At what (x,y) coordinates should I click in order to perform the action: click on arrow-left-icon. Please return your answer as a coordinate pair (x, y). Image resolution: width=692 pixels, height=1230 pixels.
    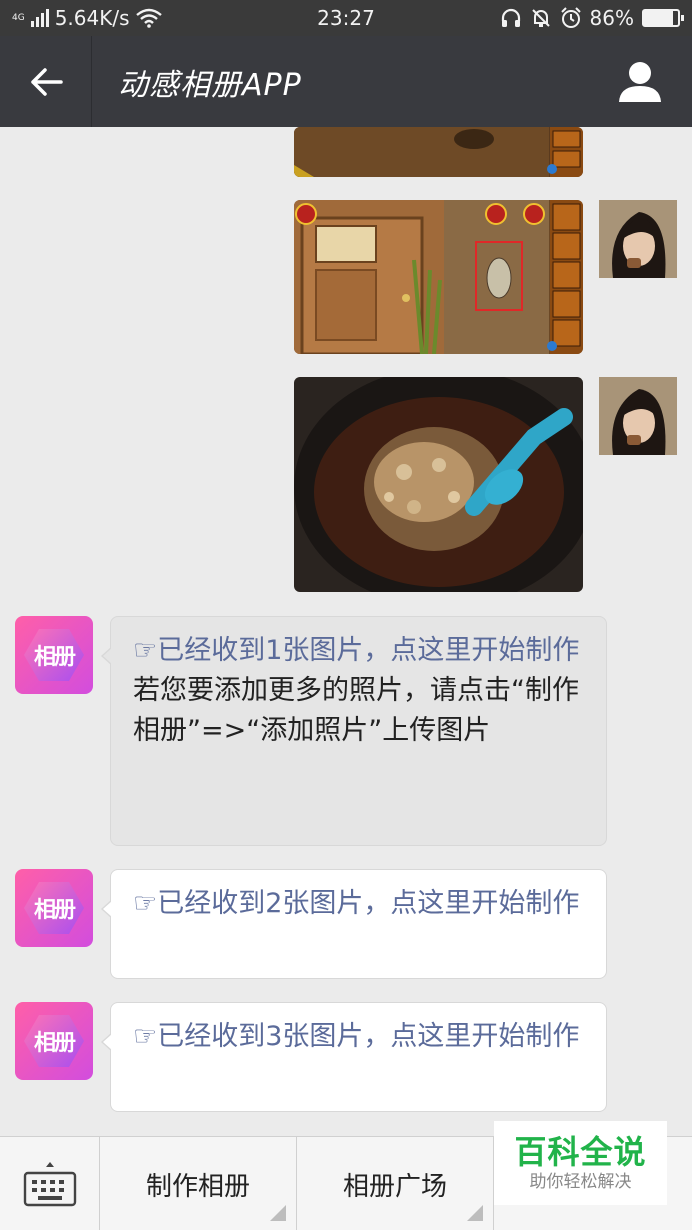
    Looking at the image, I should click on (46, 81).